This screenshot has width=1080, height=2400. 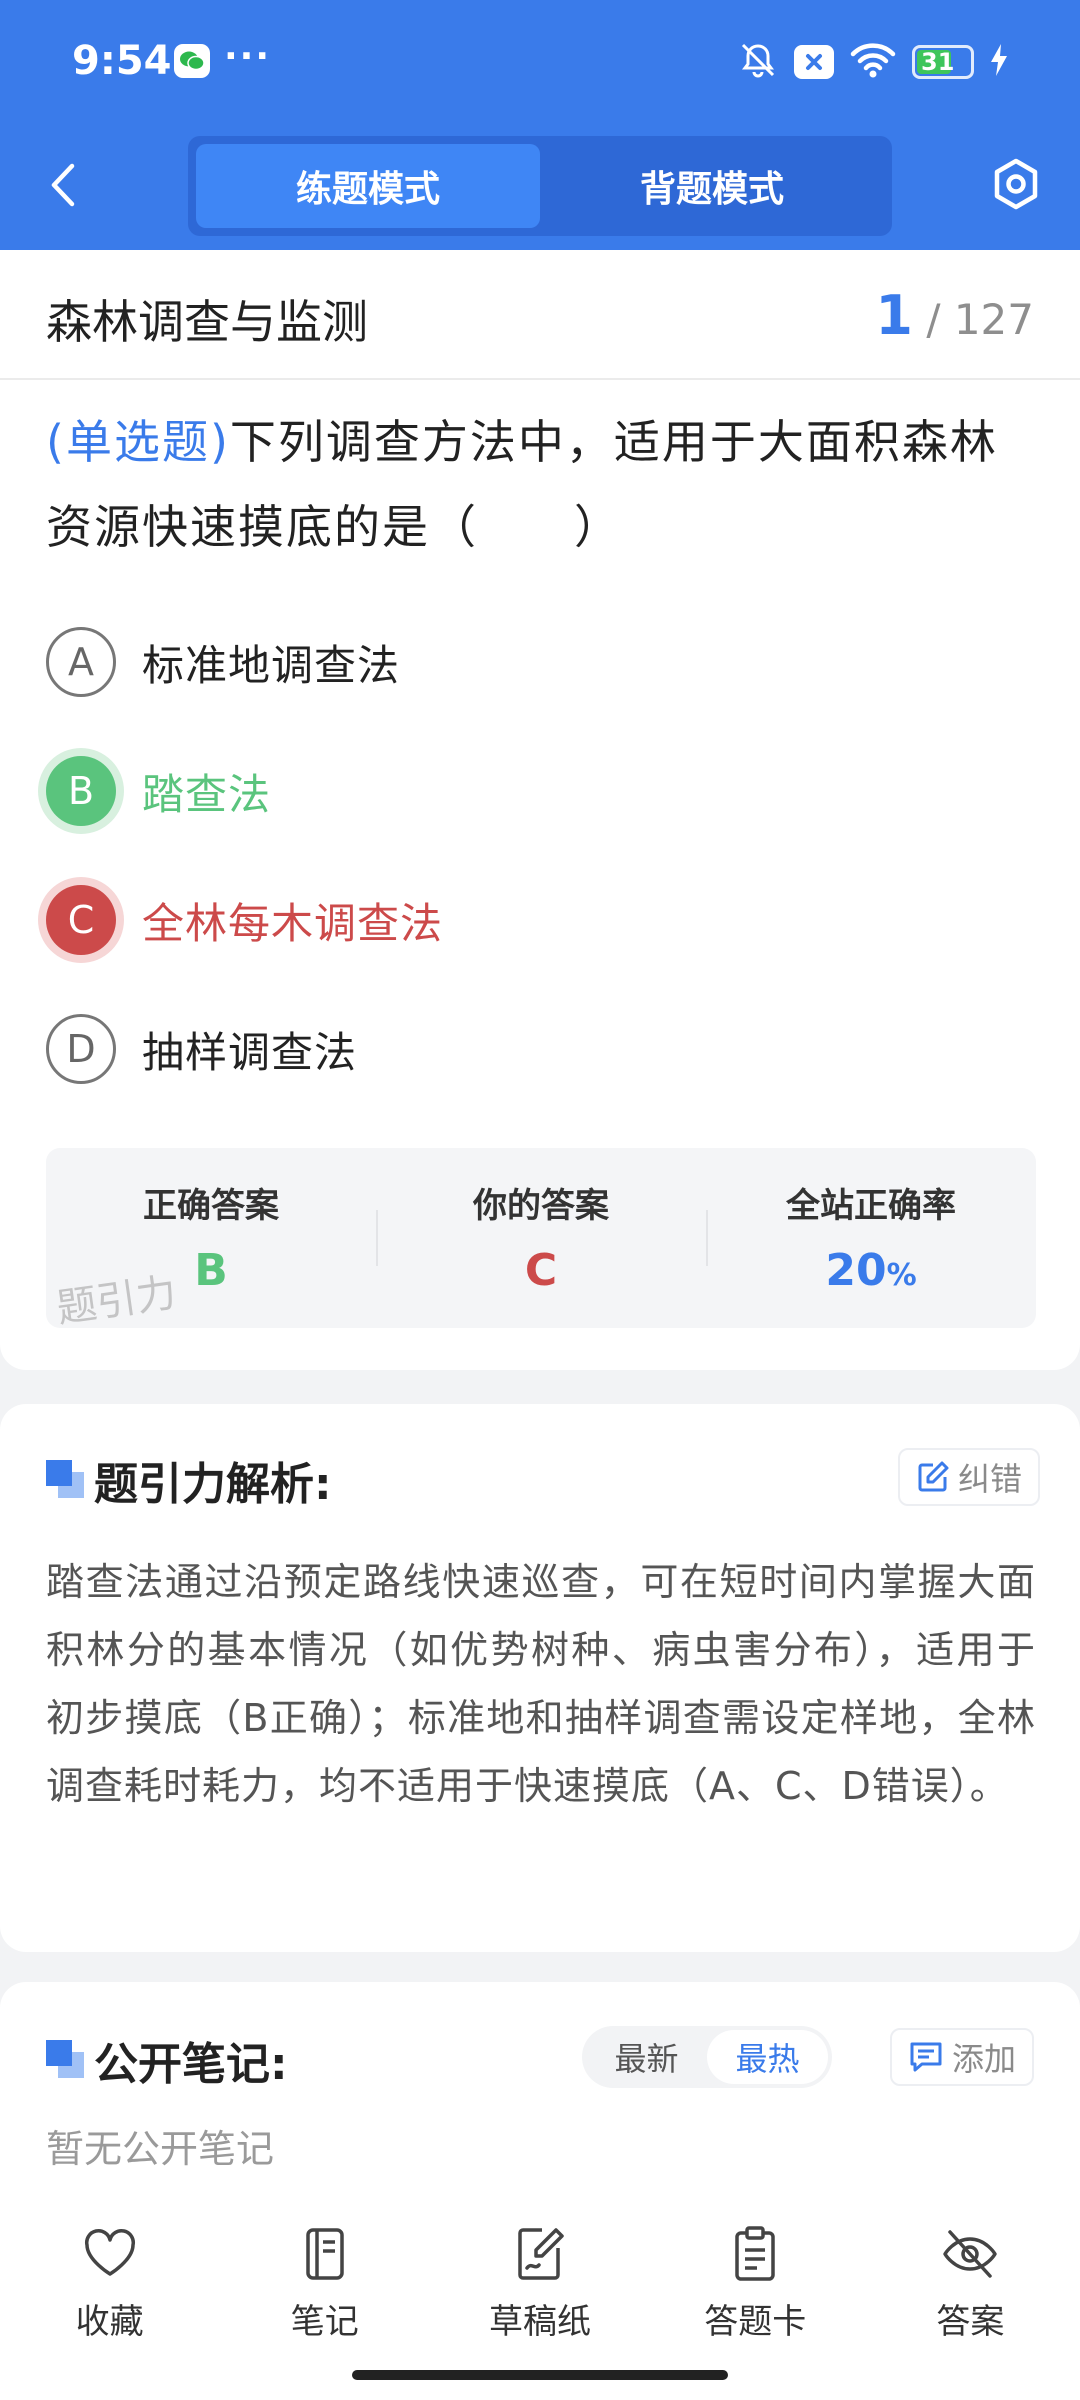 What do you see at coordinates (211, 1206) in the screenshot?
I see `correct-answer-label: 正确答案` at bounding box center [211, 1206].